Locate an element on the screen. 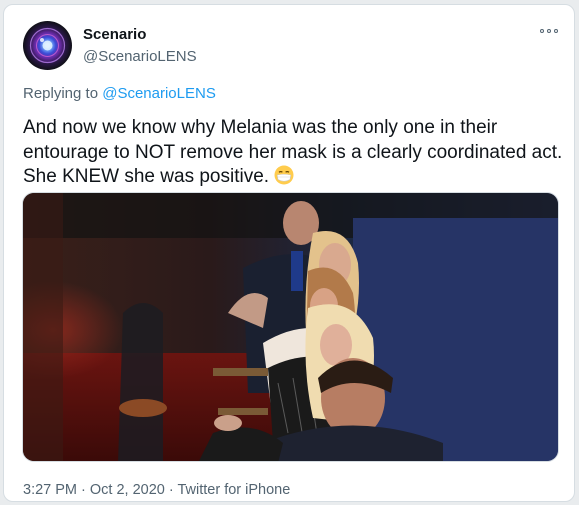 This screenshot has width=579, height=505. replying-to-link: @ScenarioLENS is located at coordinates (159, 93).